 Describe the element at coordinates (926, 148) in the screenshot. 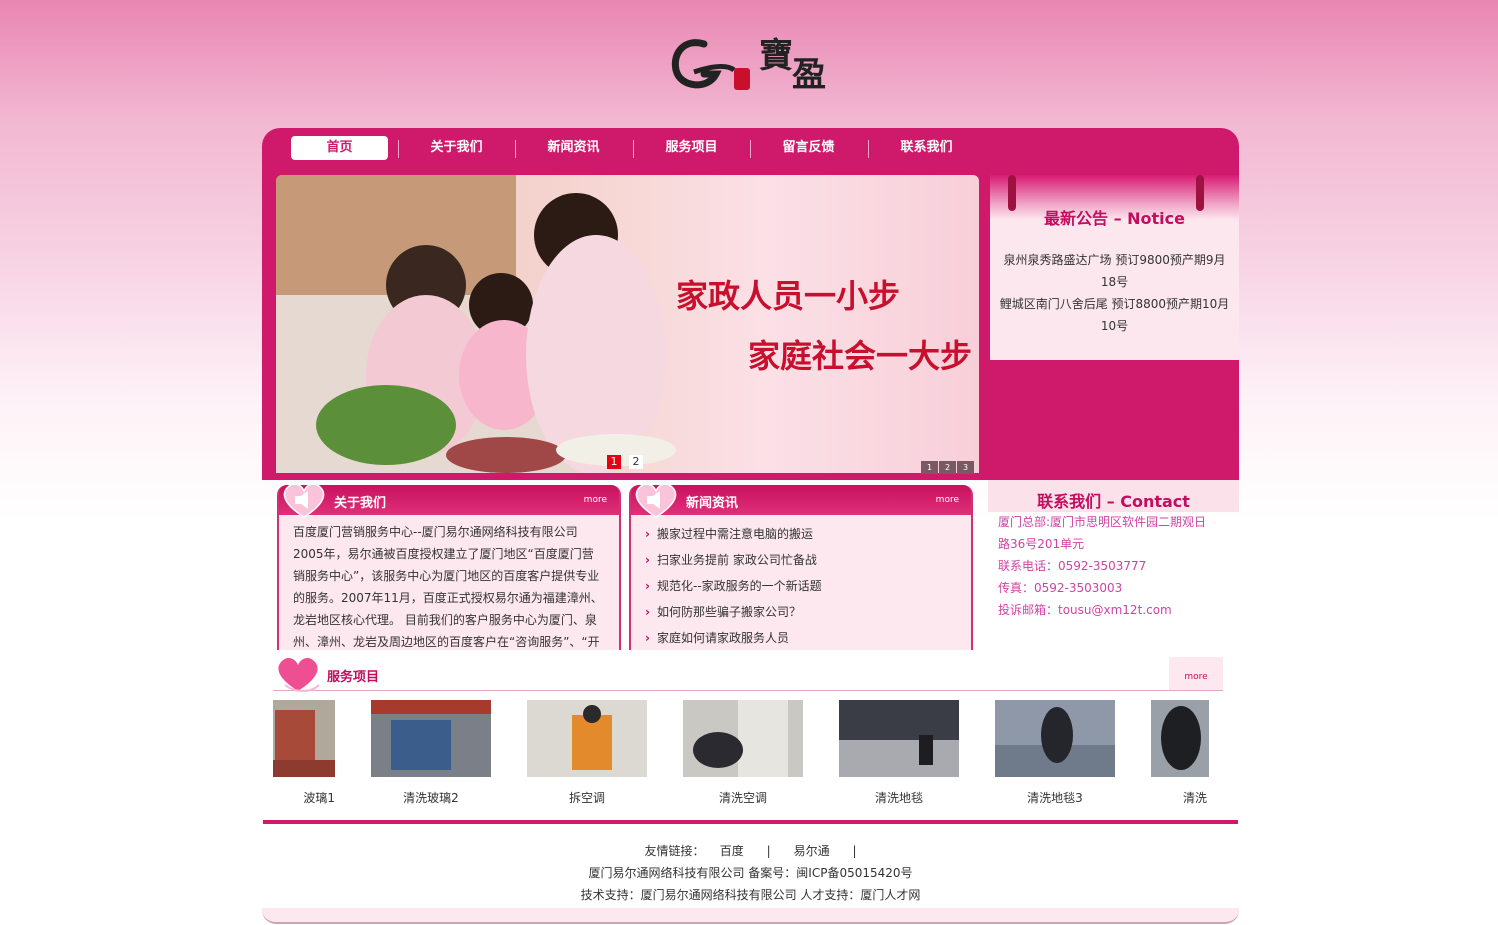

I see `nav-contact: 联系我们` at that location.